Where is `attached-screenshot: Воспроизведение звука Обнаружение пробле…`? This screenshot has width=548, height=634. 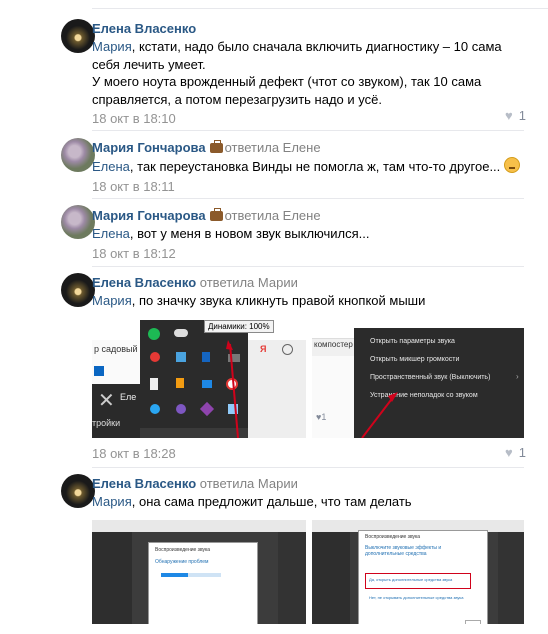
attached-screenshot: Воспроизведение звука Обнаружение пробле… is located at coordinates (199, 577).